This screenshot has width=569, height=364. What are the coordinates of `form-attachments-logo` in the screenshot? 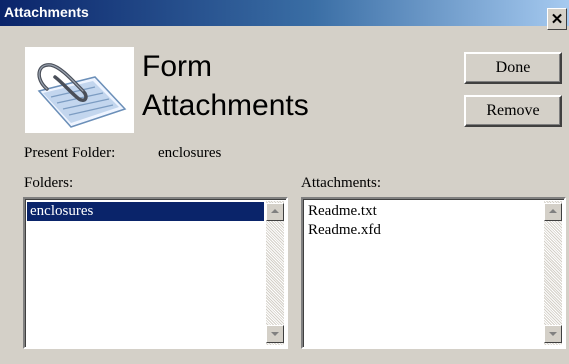 It's located at (79, 90).